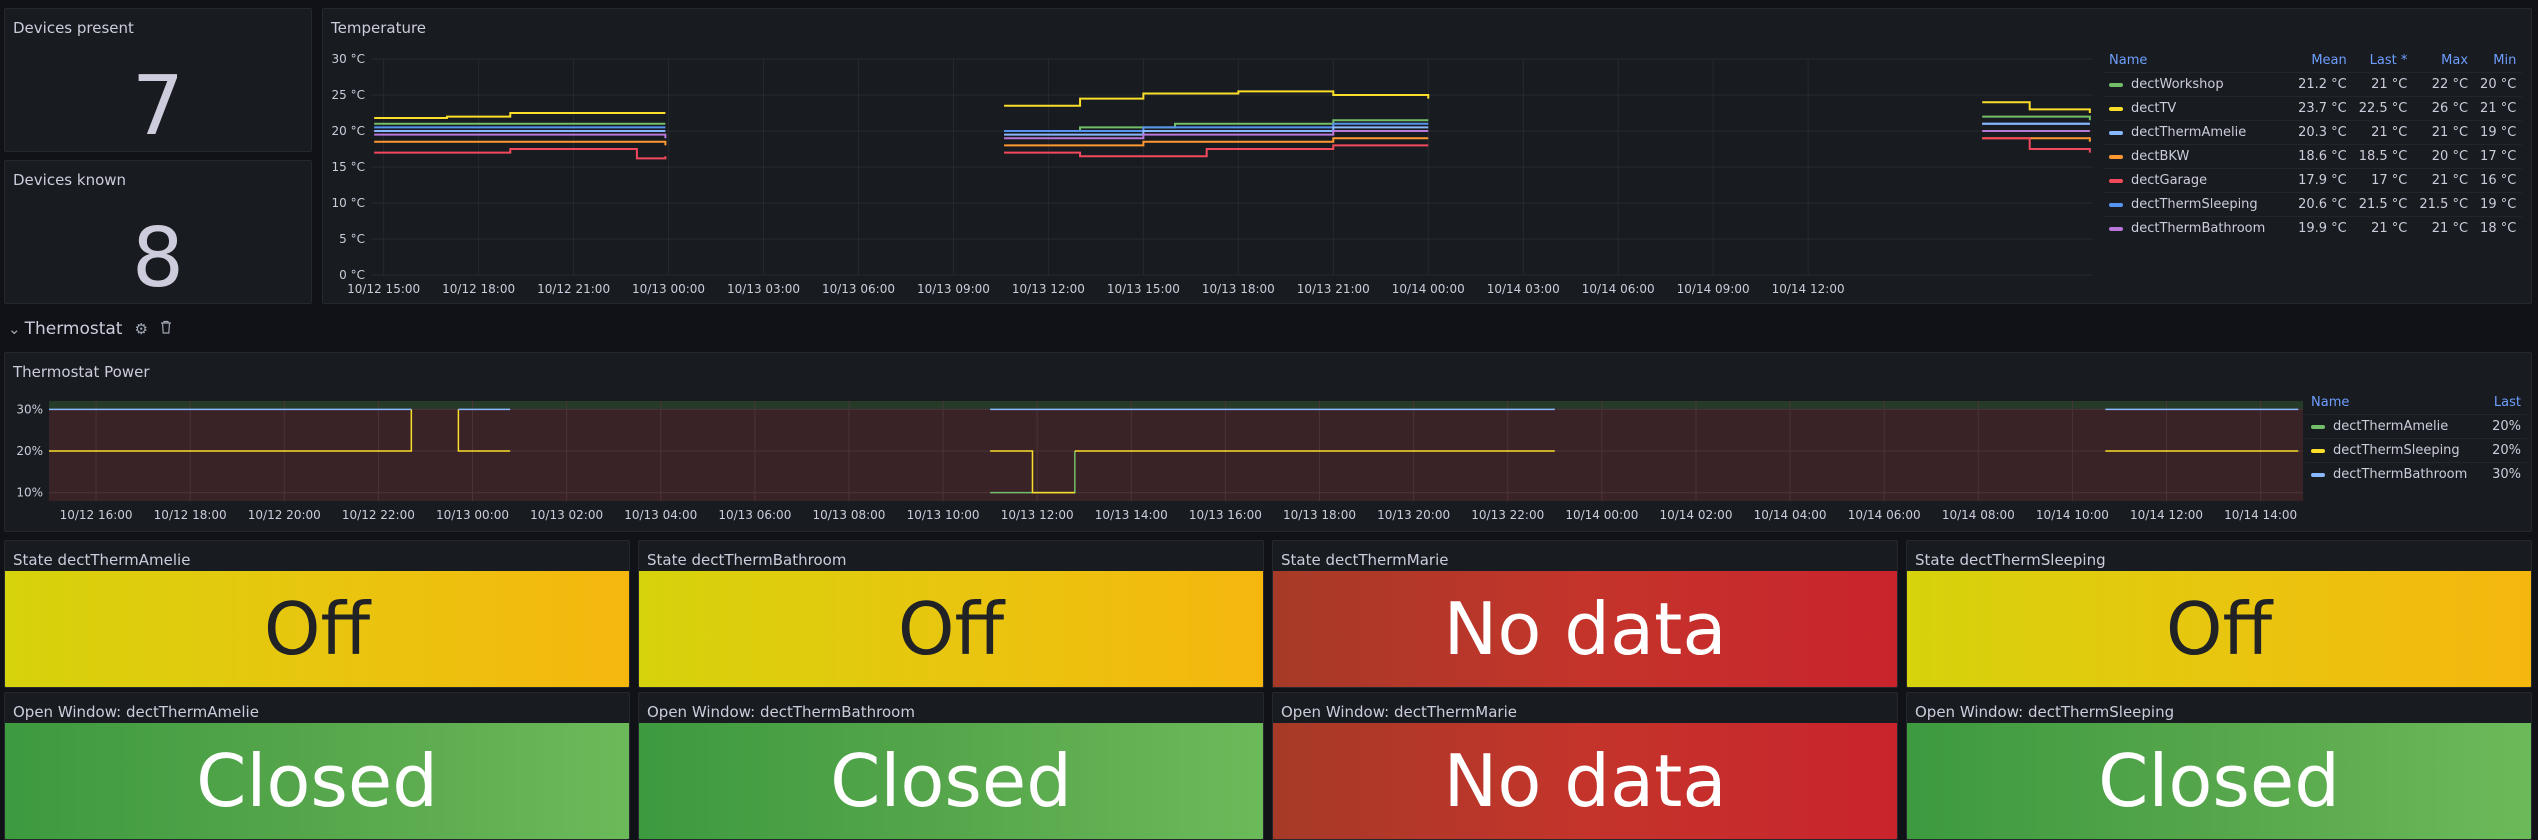  I want to click on devices-present-panel: Devices present 7, so click(158, 80).